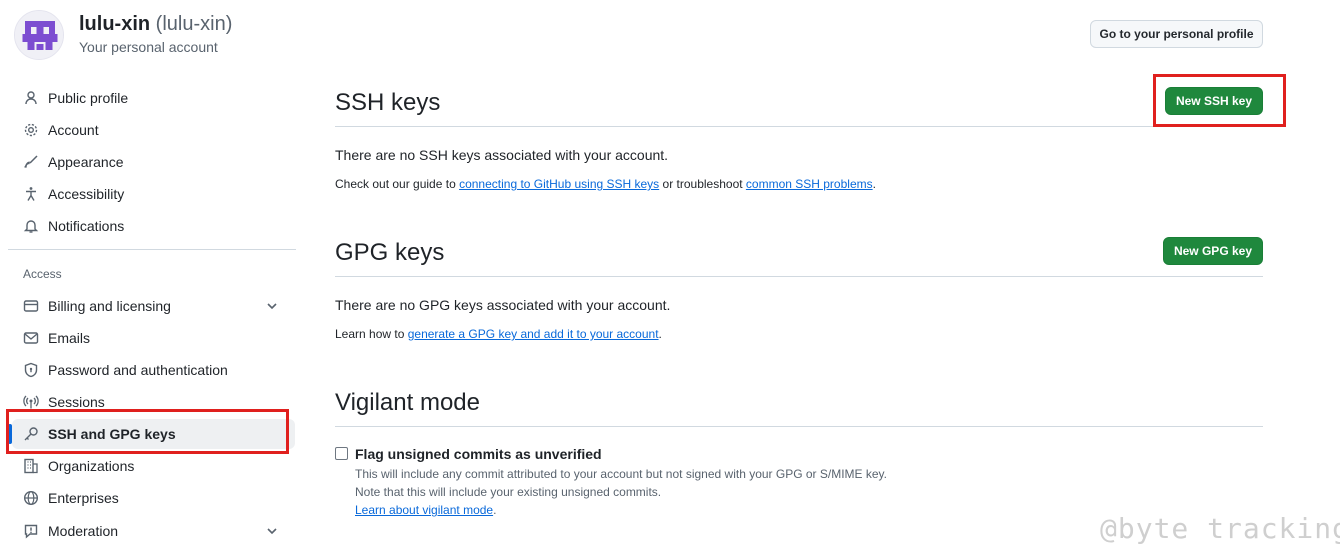  Describe the element at coordinates (371, 334) in the screenshot. I see `gpg-learn-prefix: Learn how to` at that location.